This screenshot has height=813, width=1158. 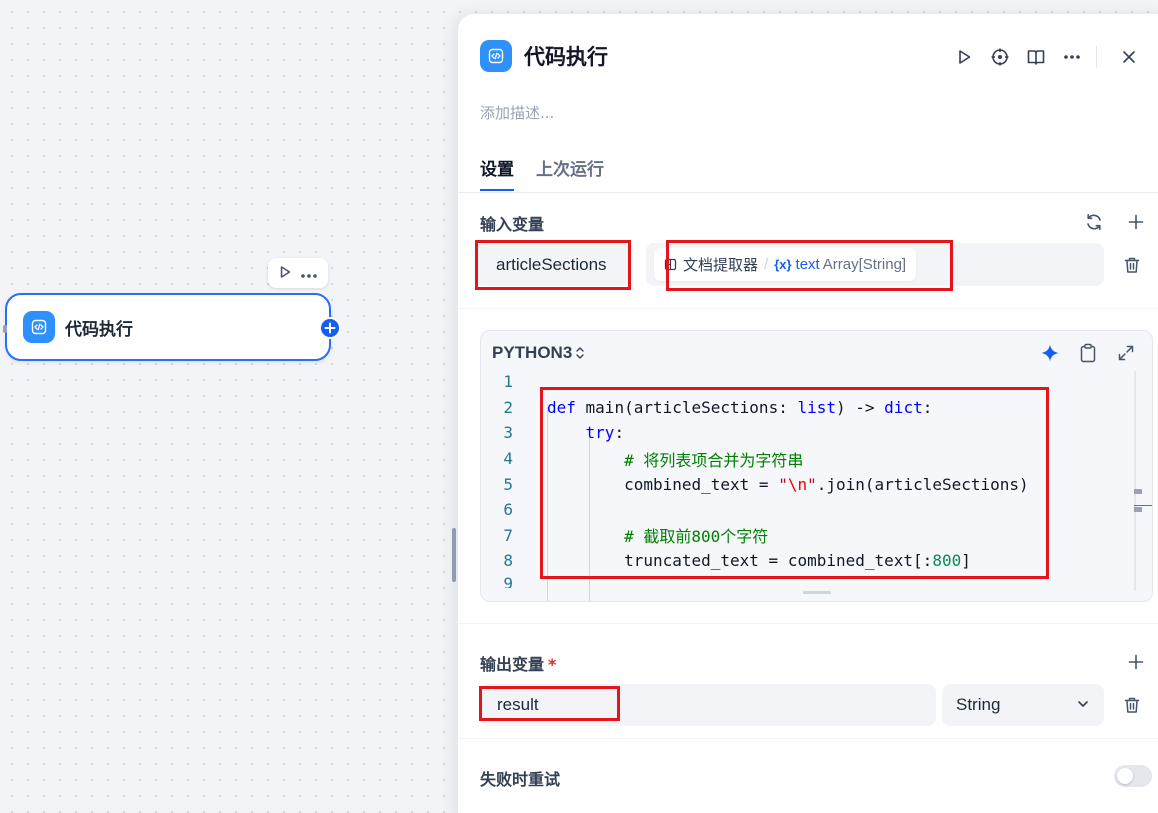 What do you see at coordinates (1136, 222) in the screenshot?
I see `add-input-icon` at bounding box center [1136, 222].